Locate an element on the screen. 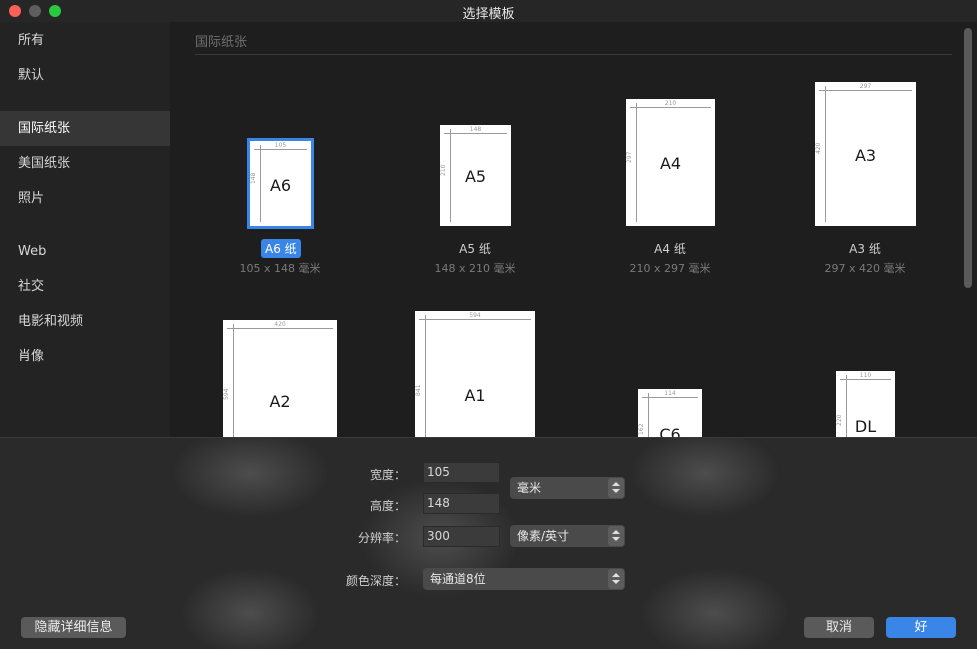 This screenshot has height=649, width=977. template-name: A5 is located at coordinates (475, 176).